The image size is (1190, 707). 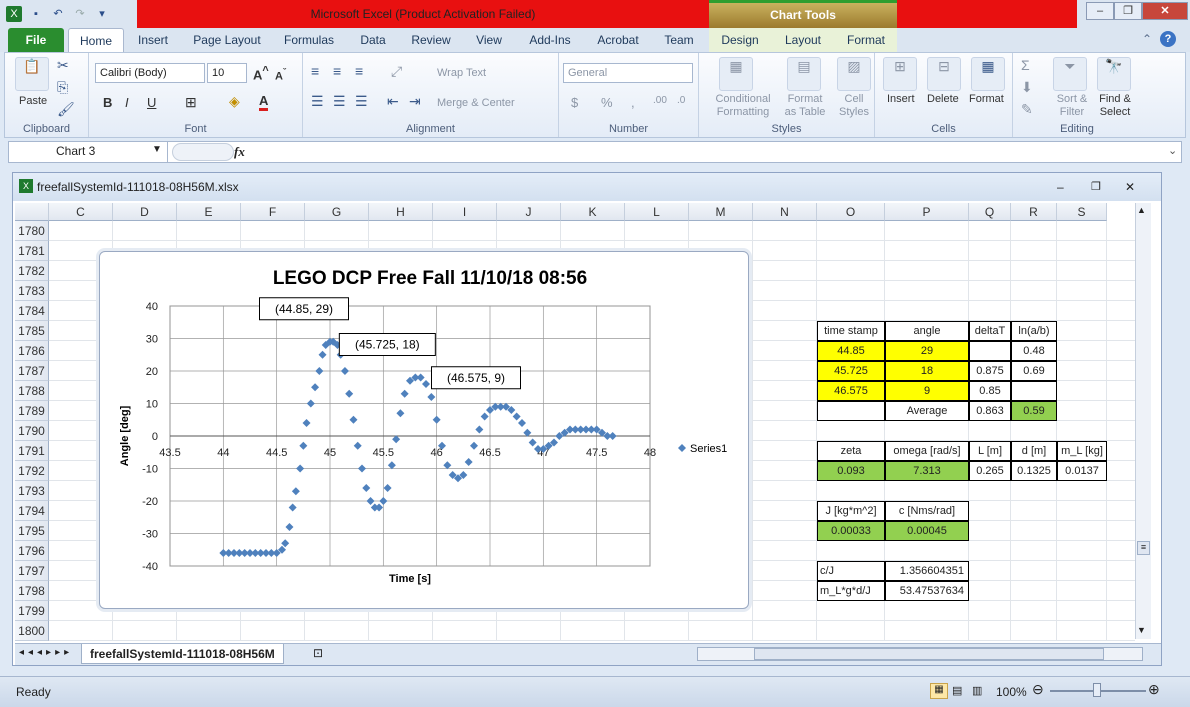 I want to click on table-cell: c/J, so click(x=851, y=571).